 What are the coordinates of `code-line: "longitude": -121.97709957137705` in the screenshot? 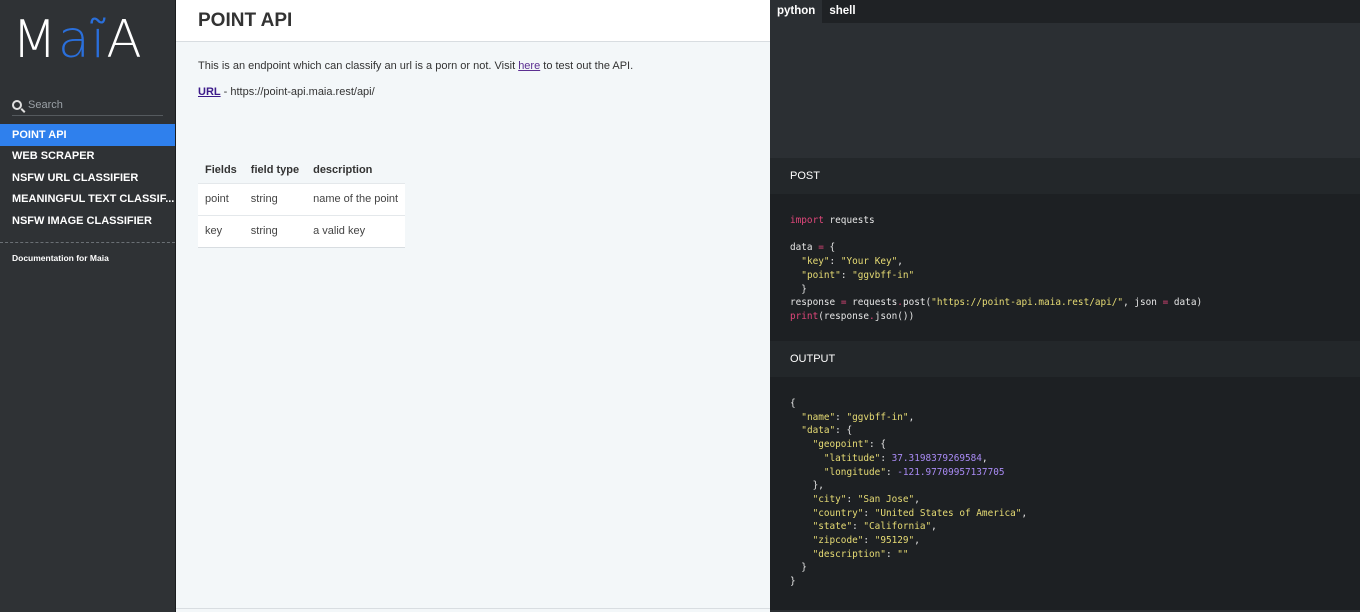 It's located at (1065, 473).